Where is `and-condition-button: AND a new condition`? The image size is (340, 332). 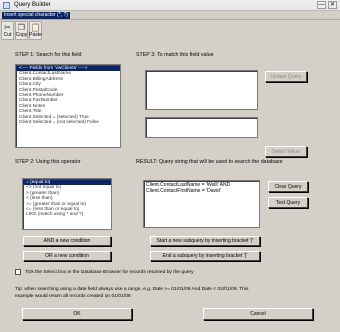 and-condition-button: AND a new condition is located at coordinates (67, 241).